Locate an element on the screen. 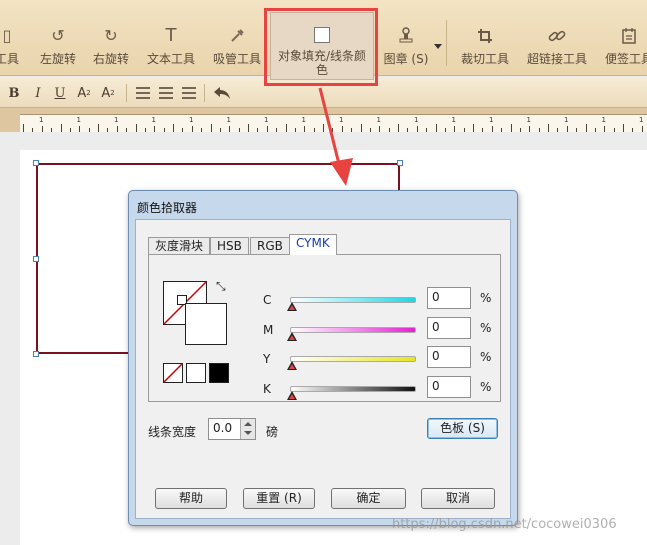 Image resolution: width=647 pixels, height=545 pixels. stamp-icon is located at coordinates (406, 36).